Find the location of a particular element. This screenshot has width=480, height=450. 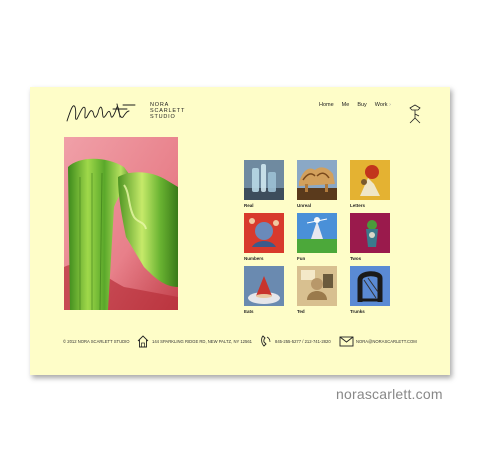

gallery-tile-trunks: Trunks is located at coordinates (370, 290).